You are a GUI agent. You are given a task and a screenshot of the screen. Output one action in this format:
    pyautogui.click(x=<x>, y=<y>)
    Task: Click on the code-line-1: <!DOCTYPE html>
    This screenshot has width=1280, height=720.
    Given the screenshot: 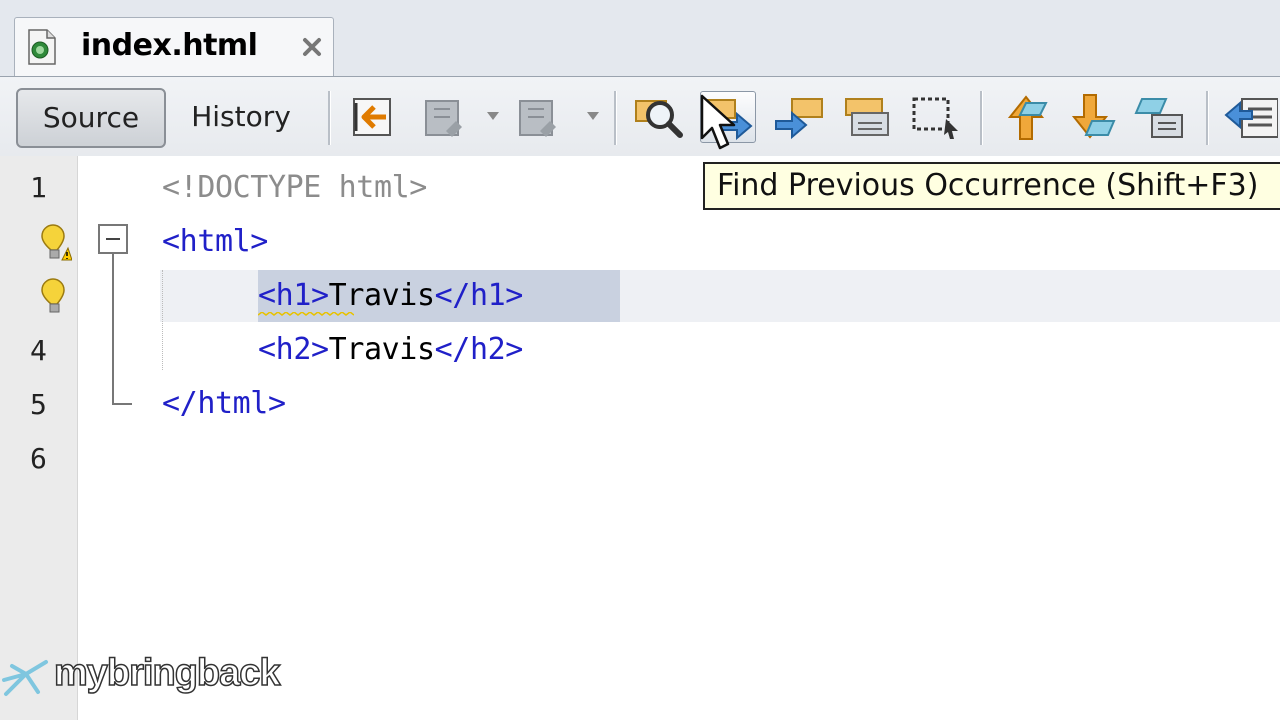 What is the action you would take?
    pyautogui.click(x=294, y=187)
    